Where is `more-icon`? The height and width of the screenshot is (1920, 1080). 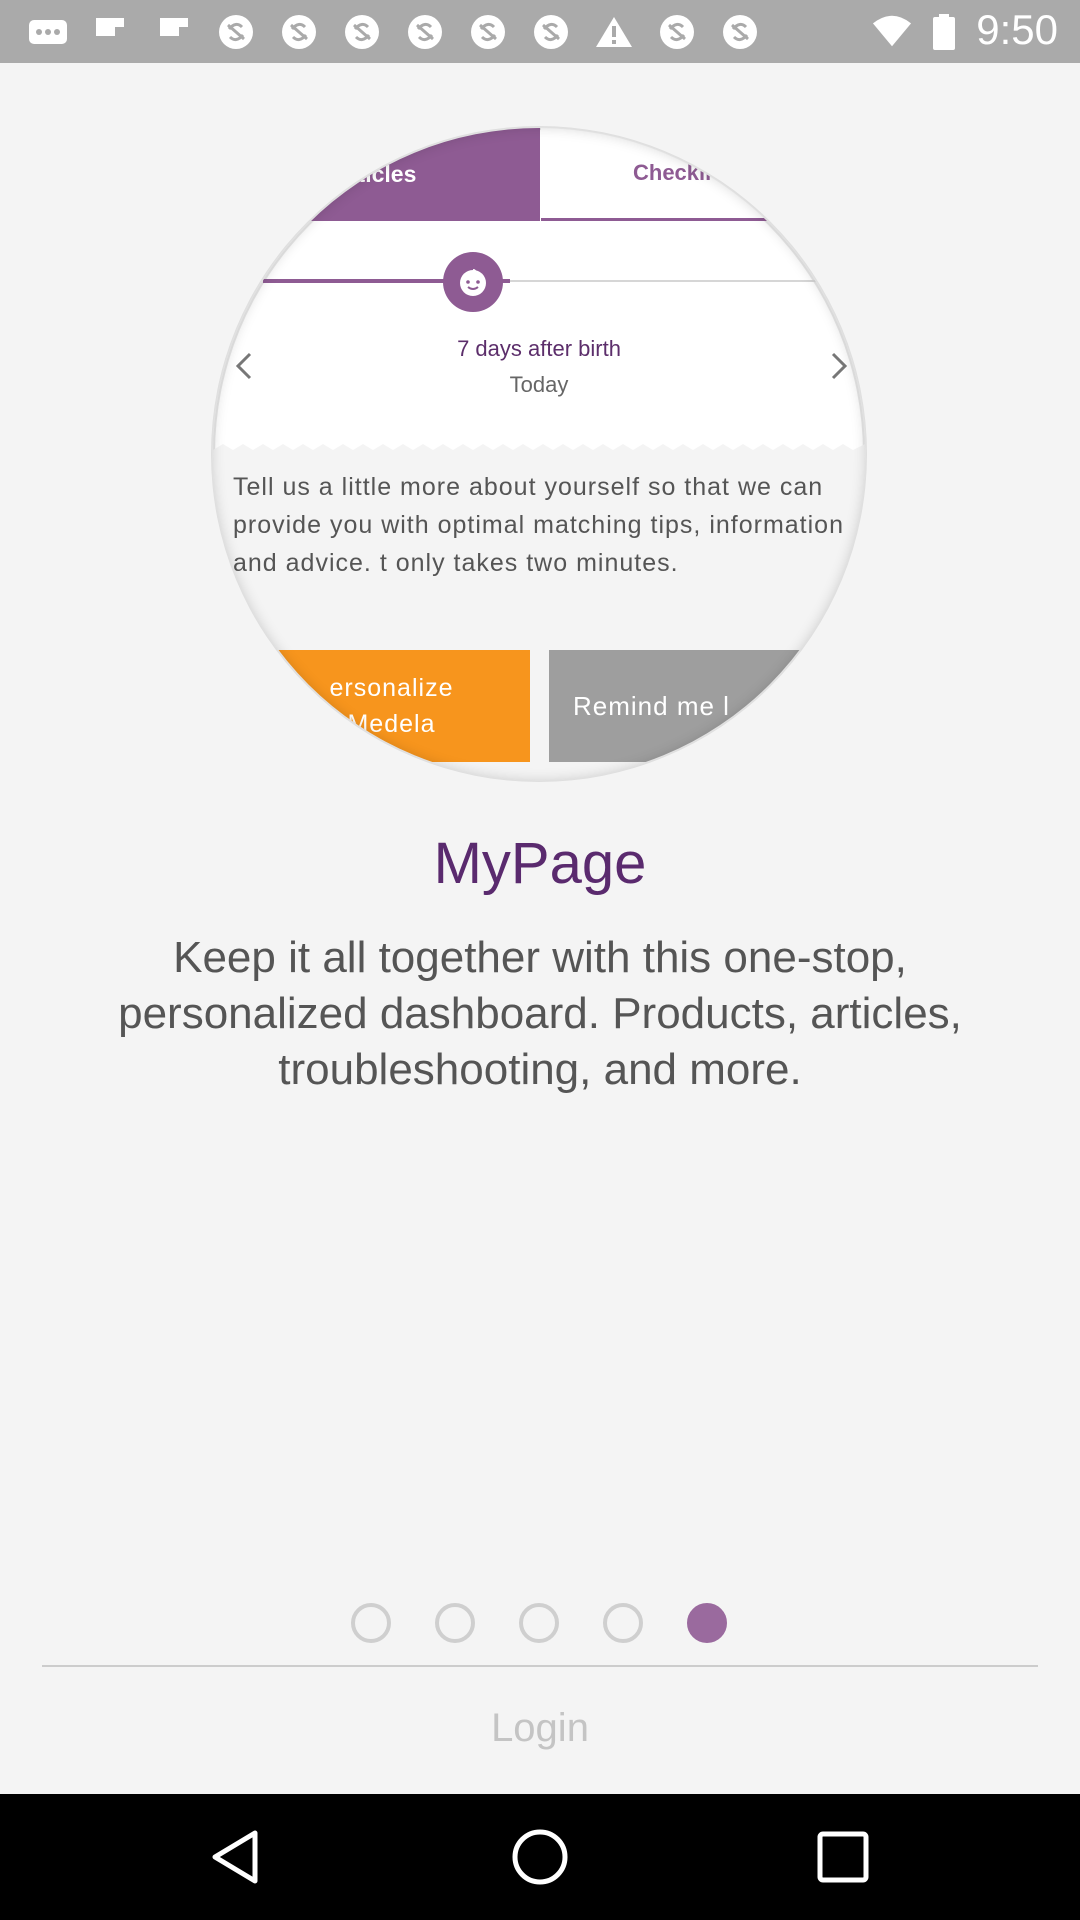
more-icon is located at coordinates (48, 32).